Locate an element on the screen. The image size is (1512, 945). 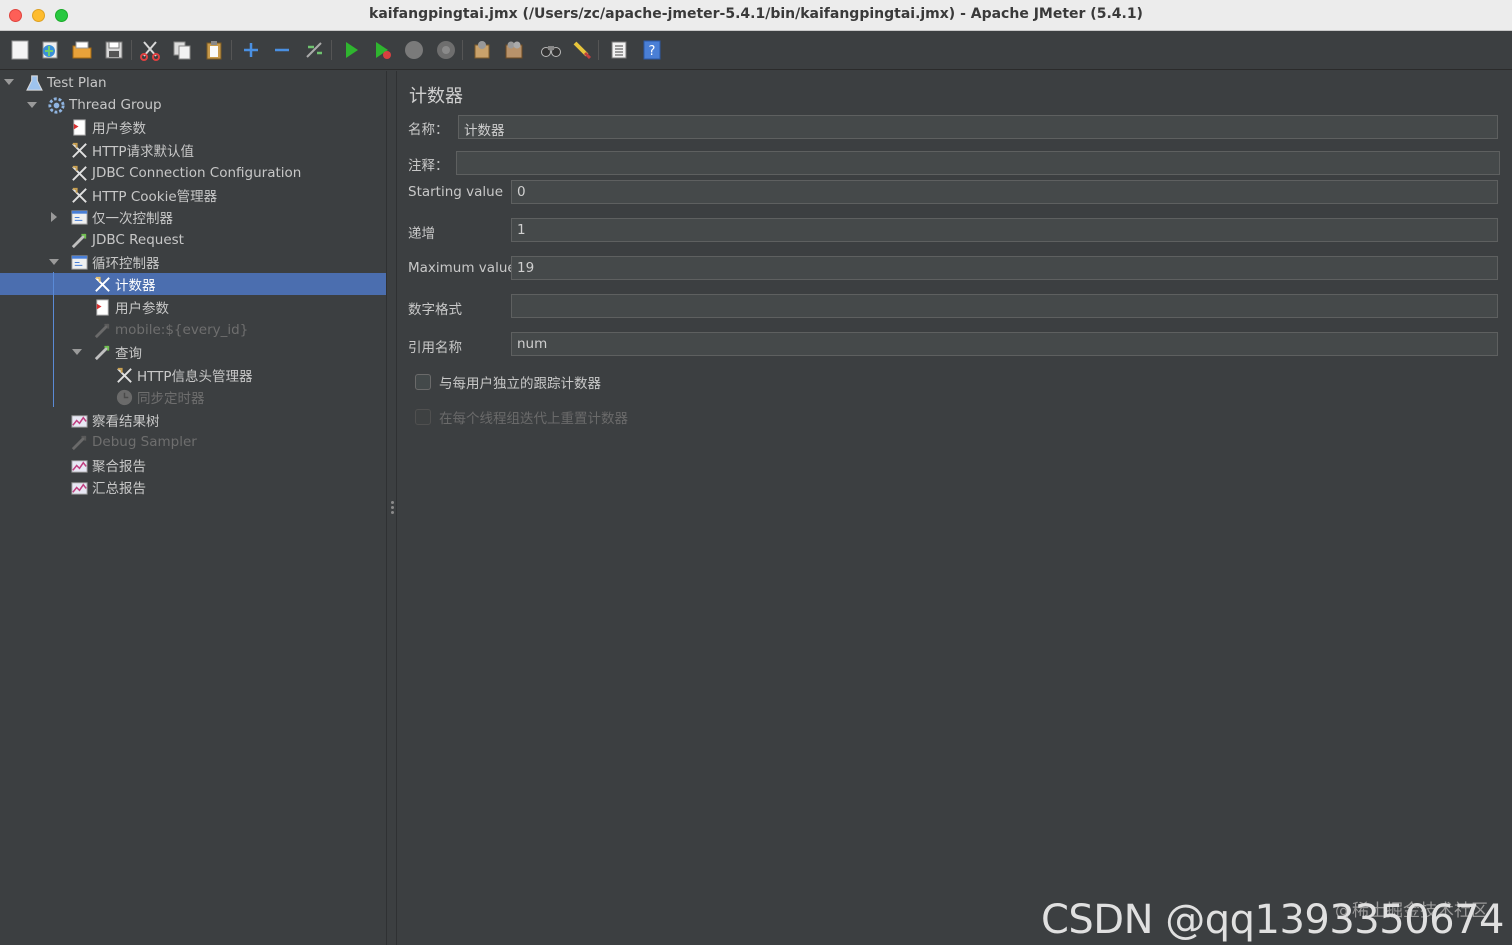
help-icon: ? is located at coordinates (652, 50).